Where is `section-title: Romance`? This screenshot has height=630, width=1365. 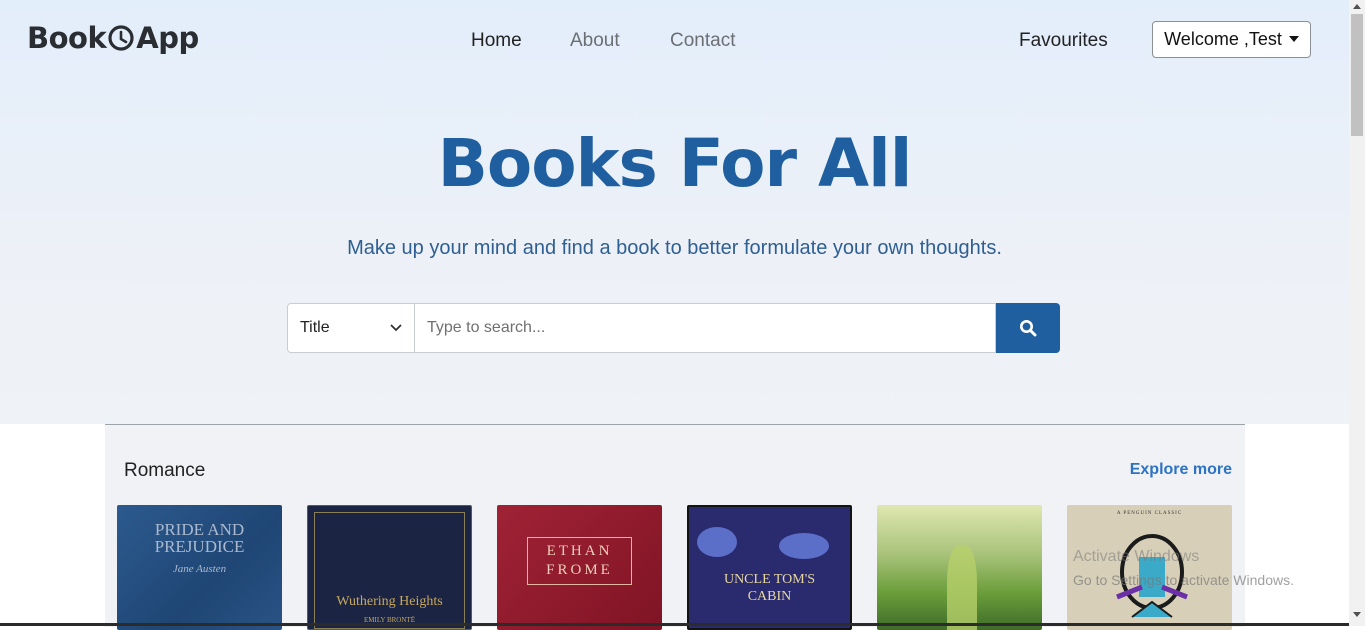
section-title: Romance is located at coordinates (165, 470).